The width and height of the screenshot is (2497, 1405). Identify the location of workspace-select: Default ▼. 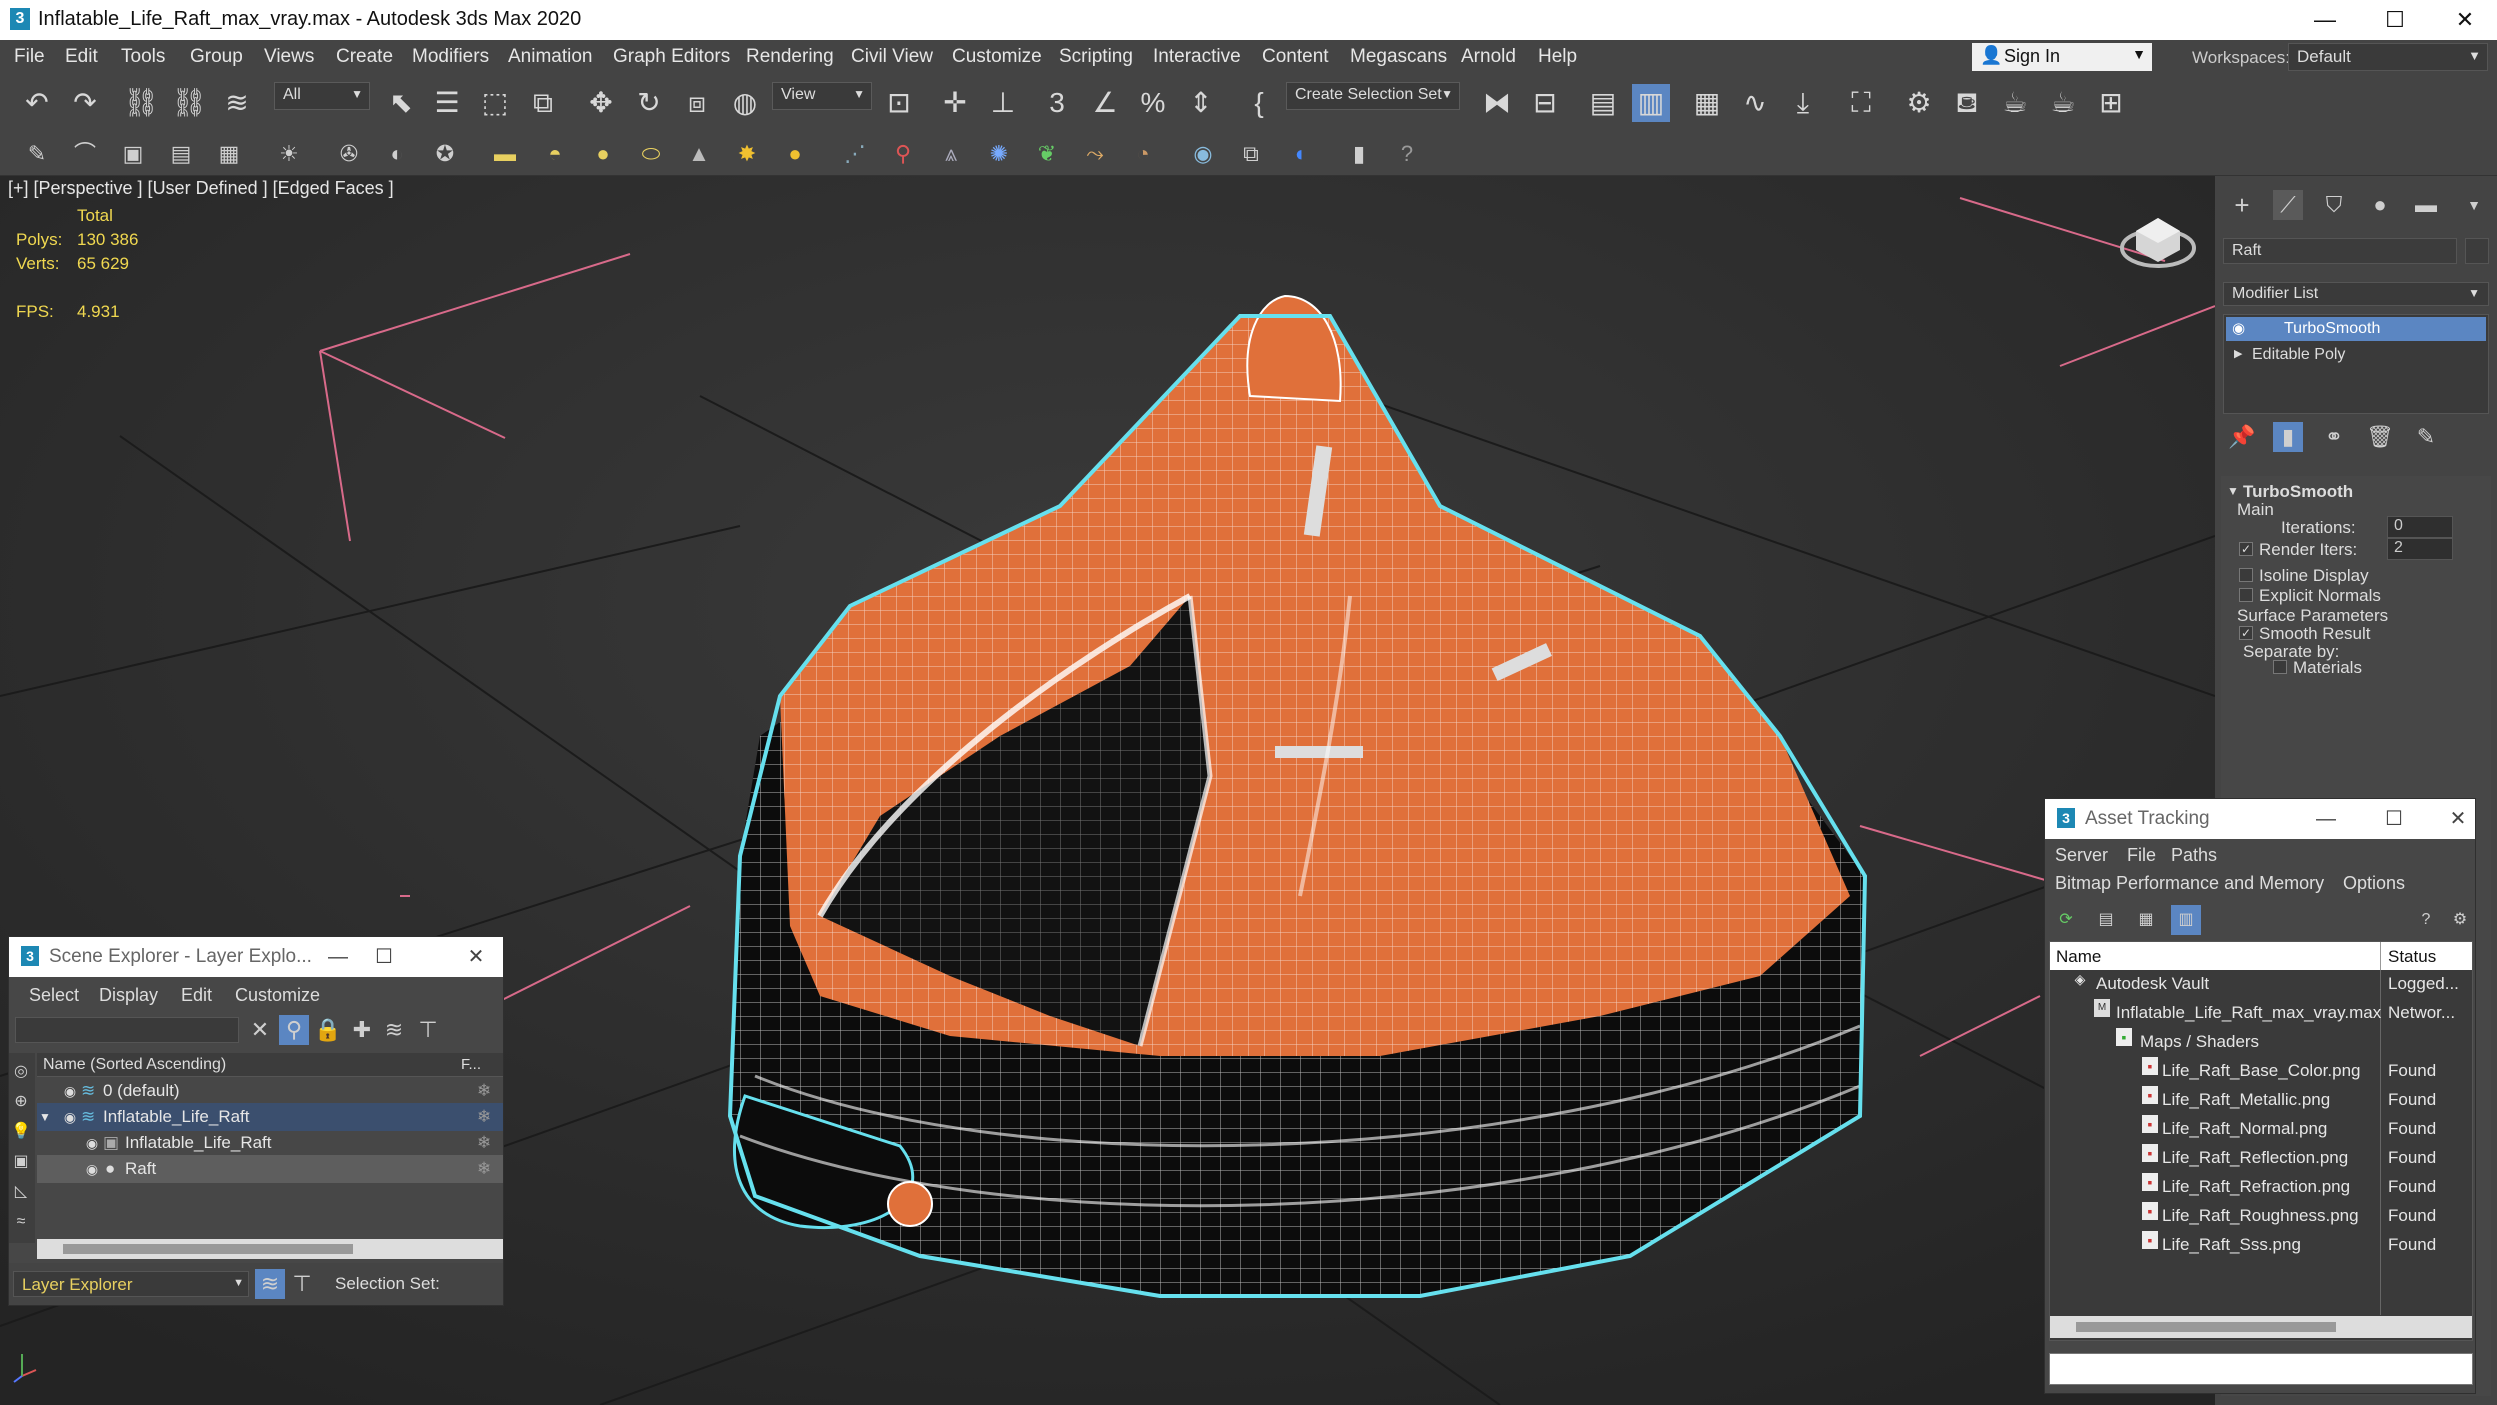
(2388, 57).